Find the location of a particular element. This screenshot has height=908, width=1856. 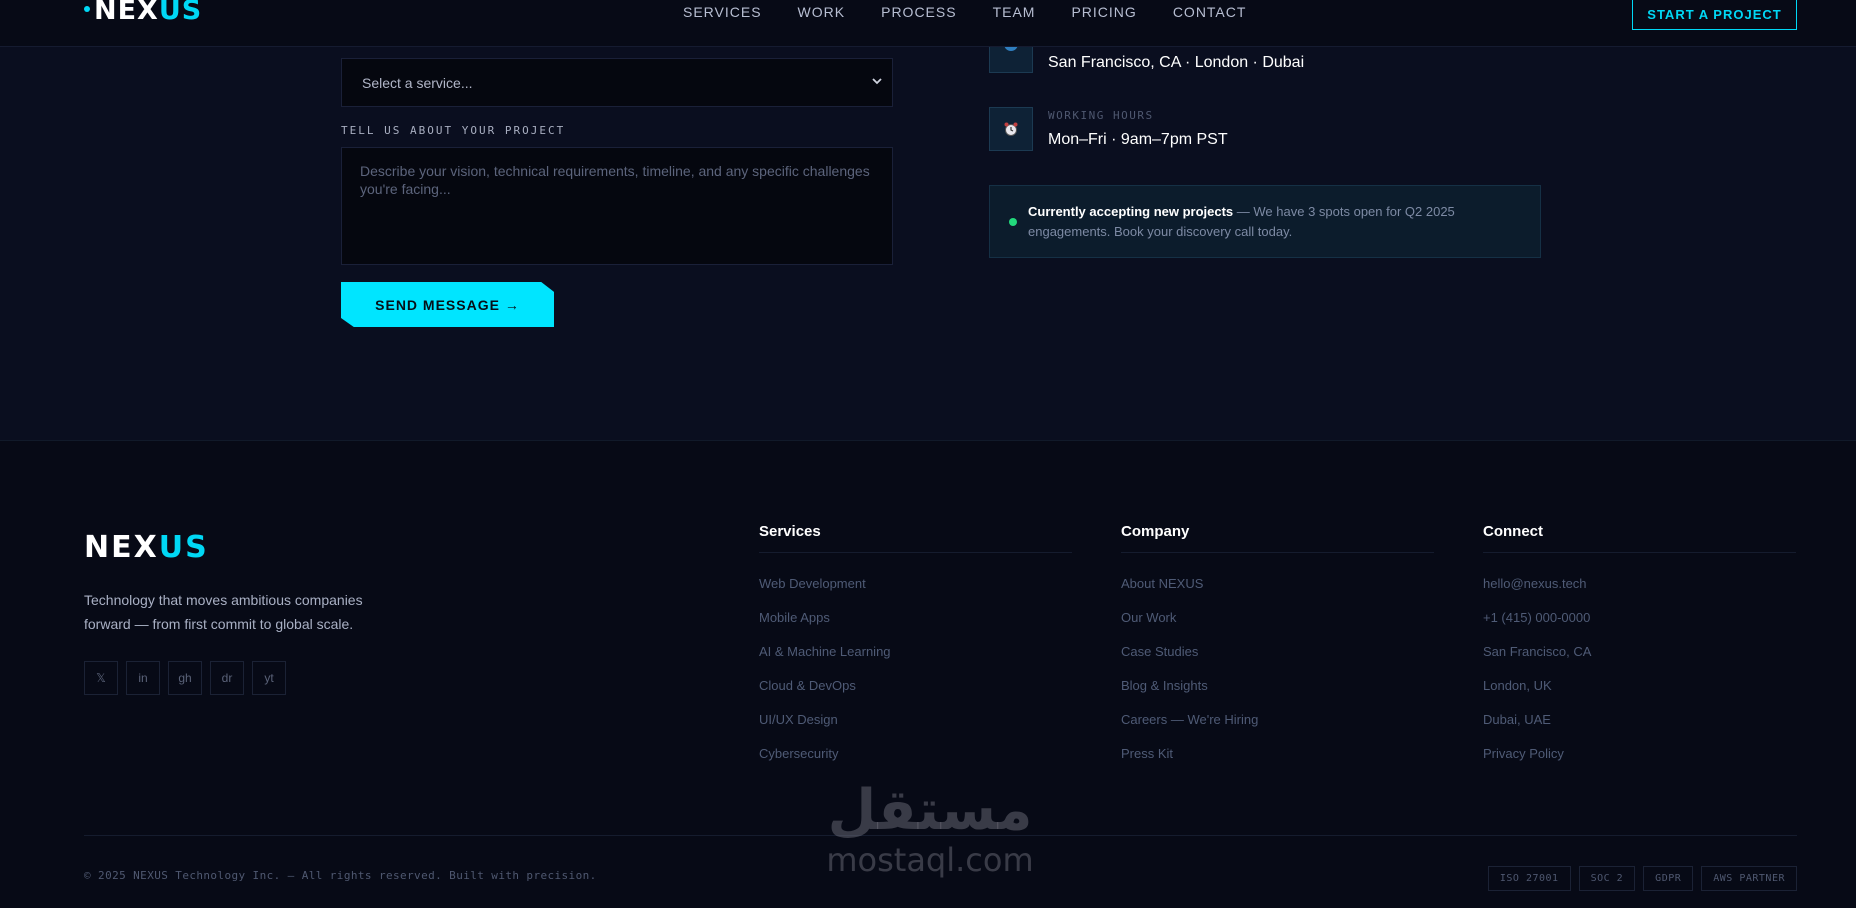

linkedin-icon: in is located at coordinates (143, 678).